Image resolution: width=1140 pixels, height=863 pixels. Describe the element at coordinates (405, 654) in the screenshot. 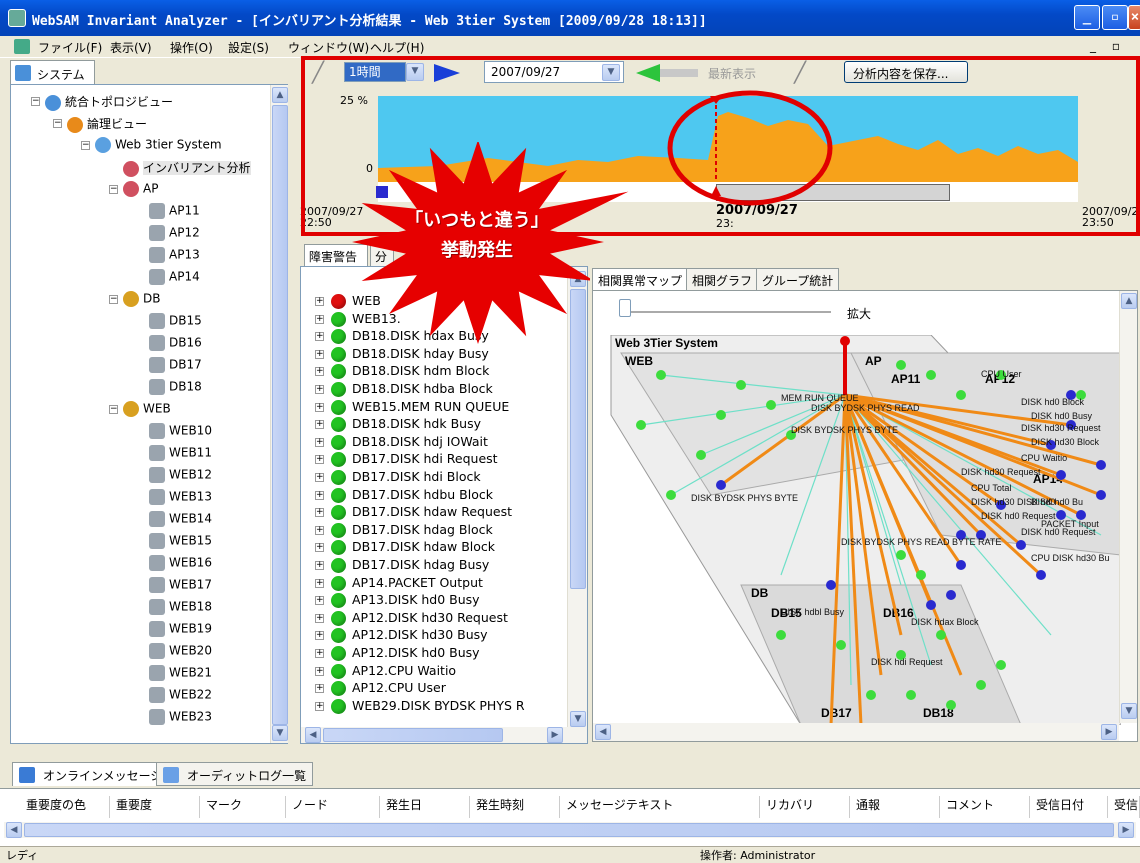

I see `metric-row: AP12.DISK hd0 Busy` at that location.